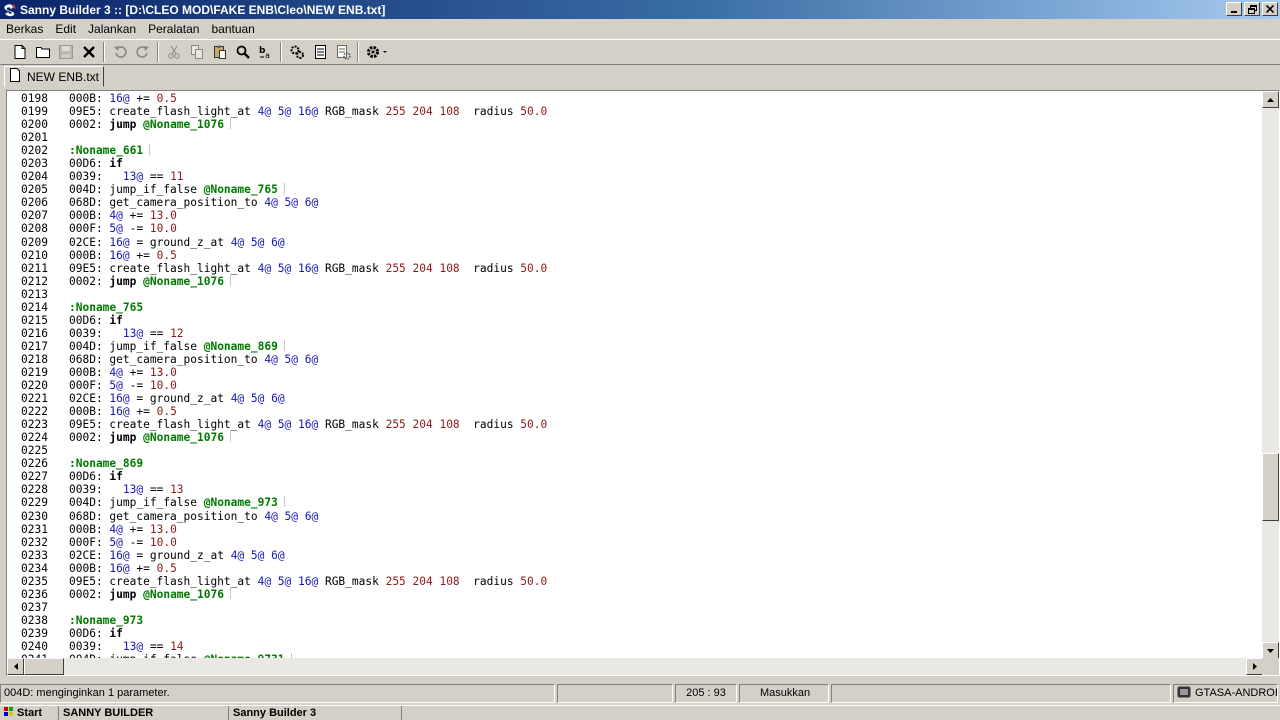 The width and height of the screenshot is (1280, 720). I want to click on settings-icon, so click(377, 52).